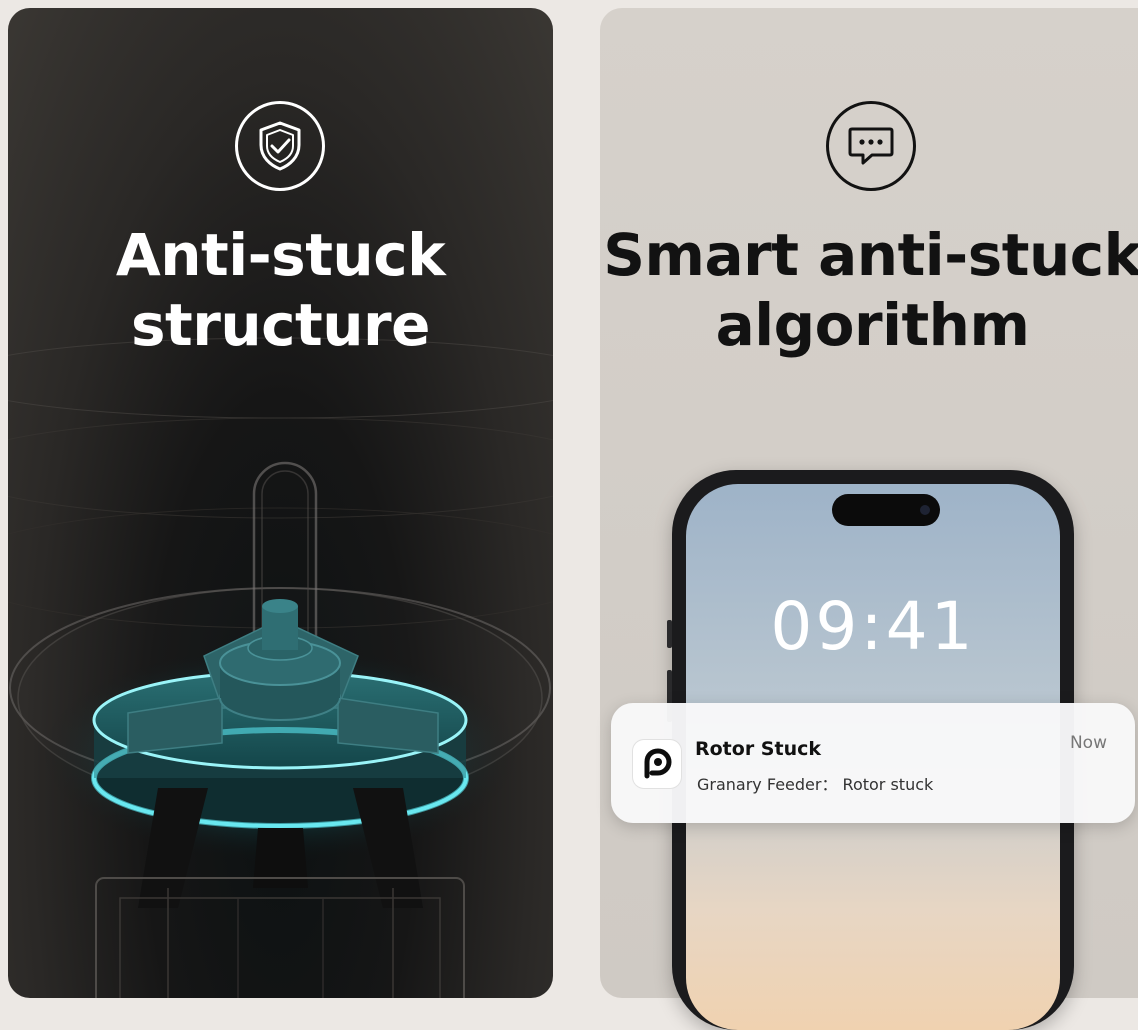  What do you see at coordinates (1088, 743) in the screenshot?
I see `notification-time: Now` at bounding box center [1088, 743].